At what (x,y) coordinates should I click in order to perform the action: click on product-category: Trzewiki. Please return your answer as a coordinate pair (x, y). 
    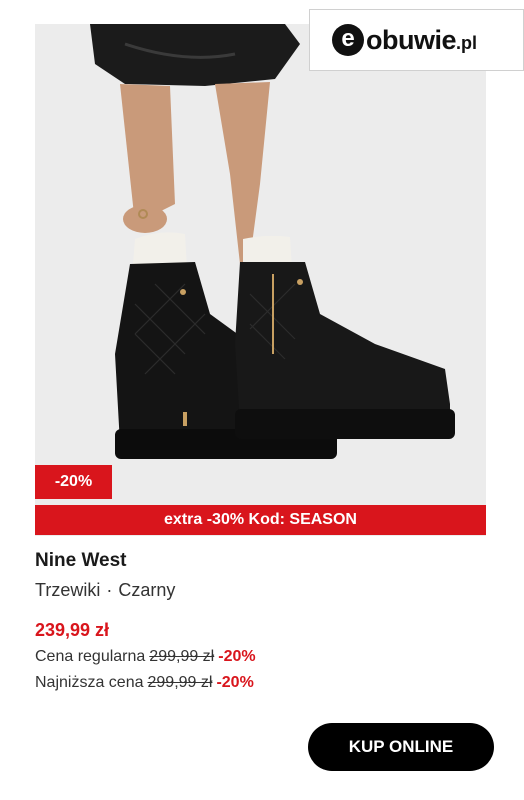
    Looking at the image, I should click on (68, 590).